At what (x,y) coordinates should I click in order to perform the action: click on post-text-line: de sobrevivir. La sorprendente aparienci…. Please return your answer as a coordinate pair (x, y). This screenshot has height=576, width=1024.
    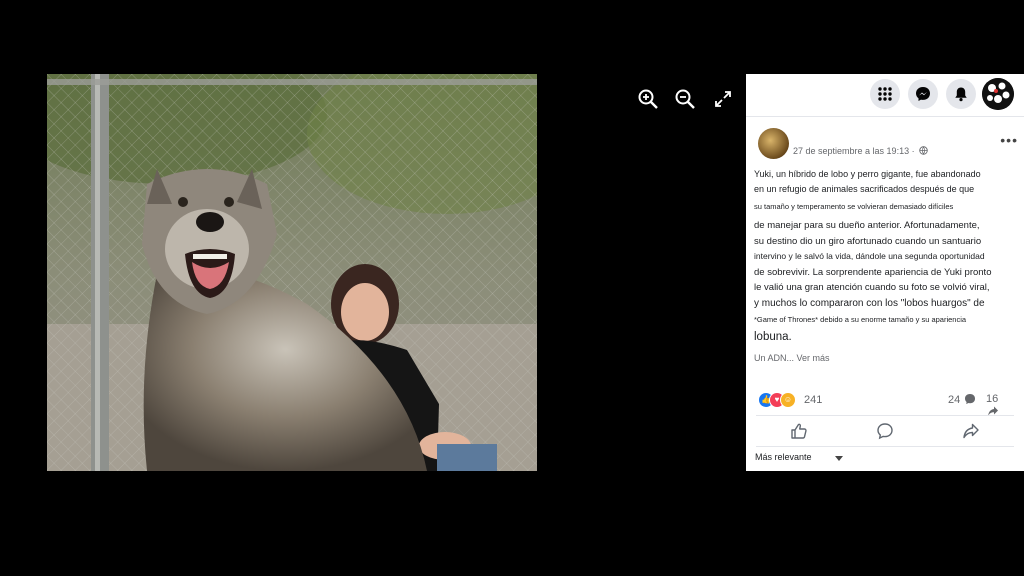
    Looking at the image, I should click on (873, 272).